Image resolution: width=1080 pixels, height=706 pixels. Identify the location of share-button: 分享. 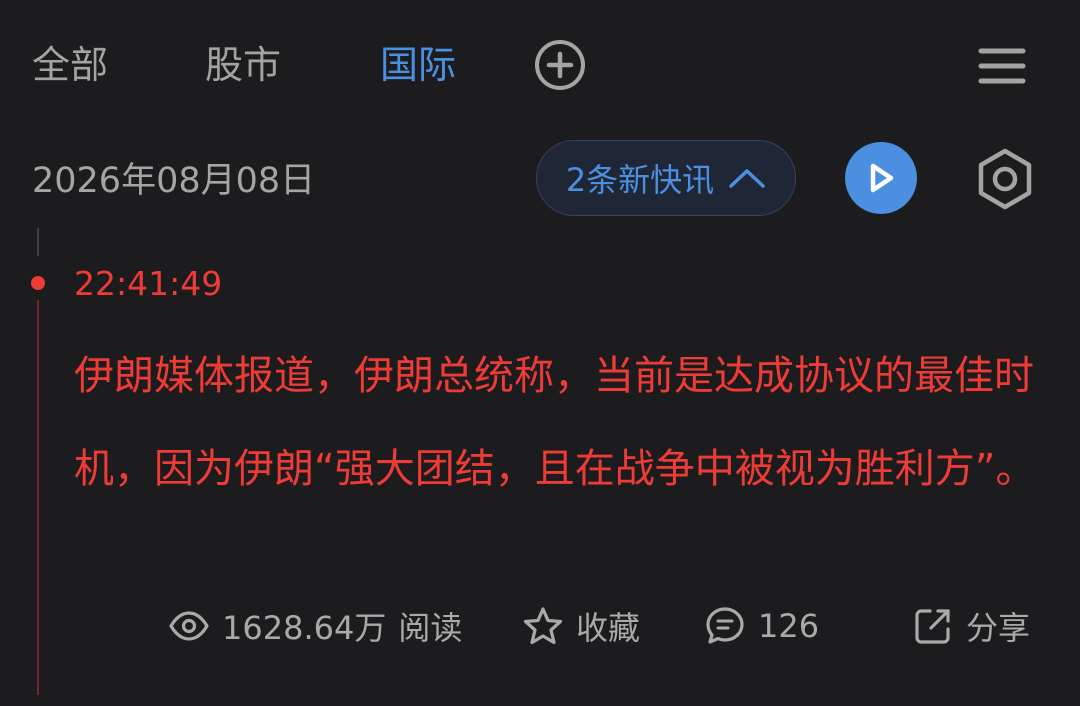
(971, 626).